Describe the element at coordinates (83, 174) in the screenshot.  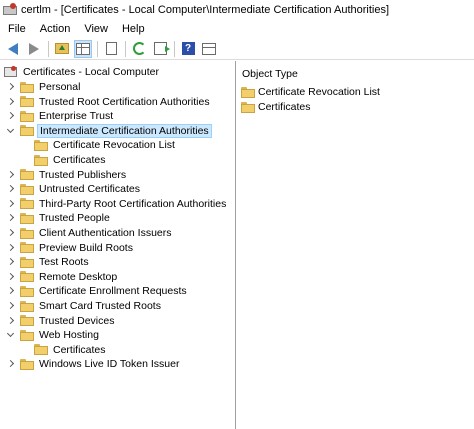
I see `tree-item-label: Trusted Publishers` at that location.